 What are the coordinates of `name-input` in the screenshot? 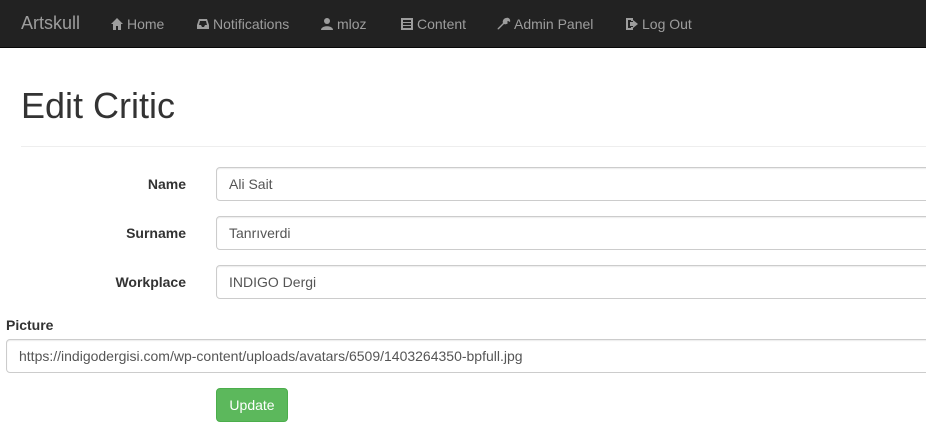 It's located at (571, 184).